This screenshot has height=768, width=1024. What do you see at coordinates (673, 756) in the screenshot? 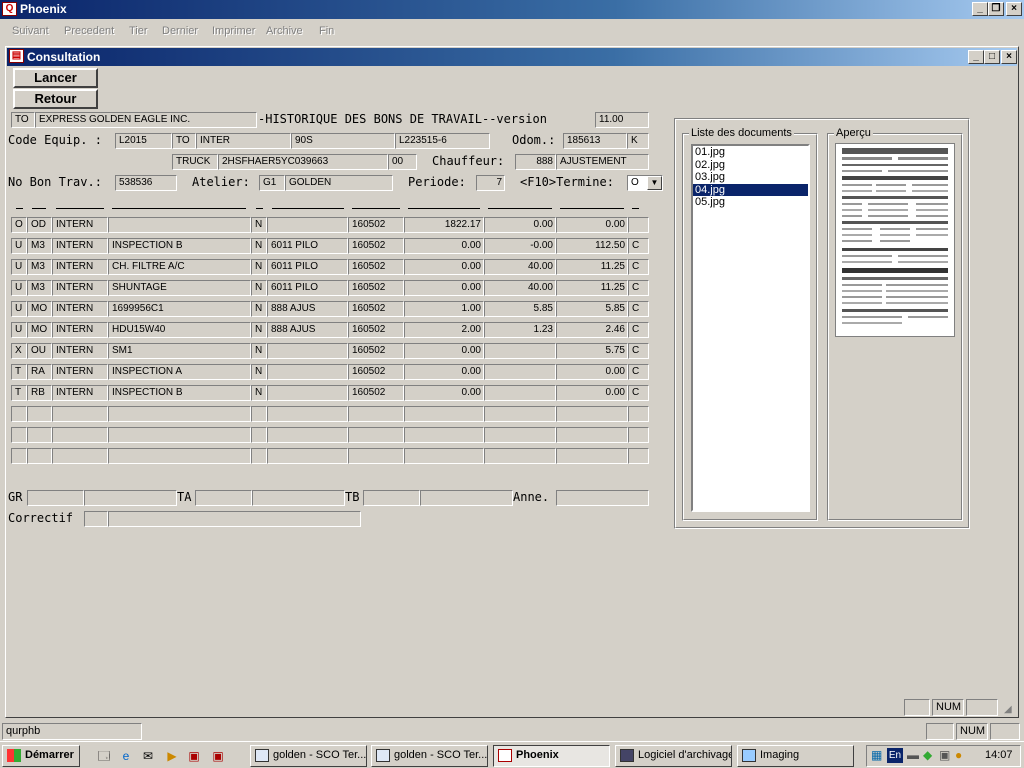
I see `task-logiciel-archivage: Logiciel d'archivage` at bounding box center [673, 756].